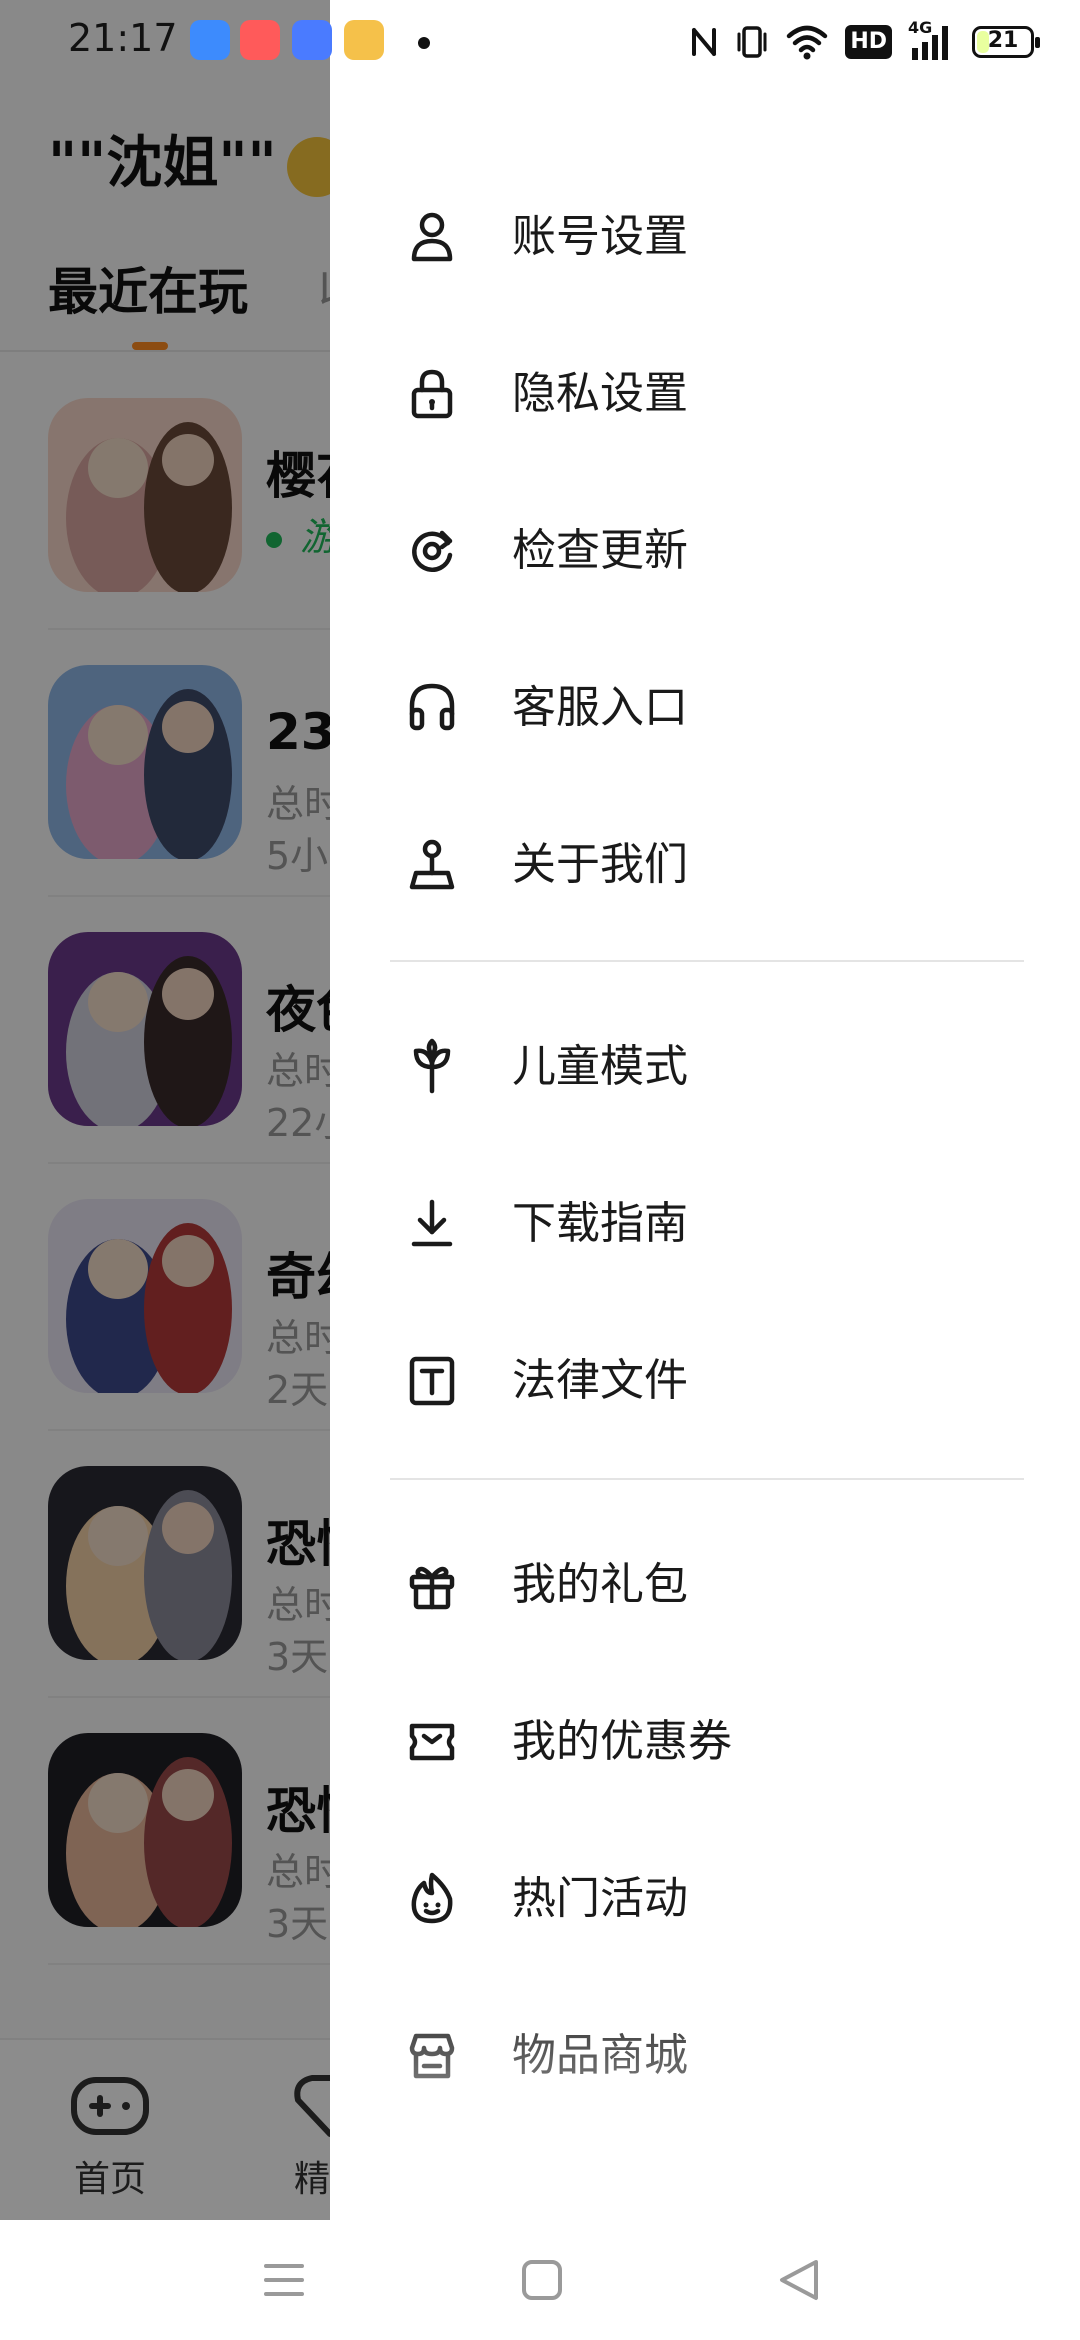 The width and height of the screenshot is (1080, 2340). I want to click on status-indicators: HD 4G 21, so click(864, 42).